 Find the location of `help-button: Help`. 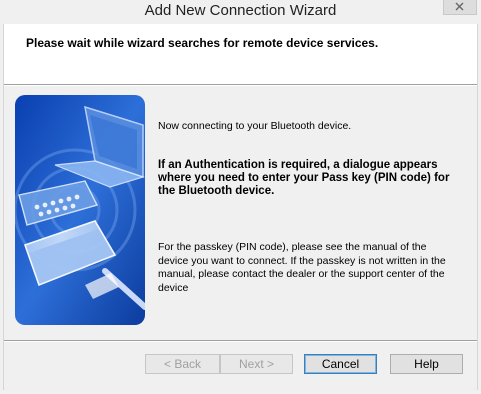

help-button: Help is located at coordinates (426, 364).